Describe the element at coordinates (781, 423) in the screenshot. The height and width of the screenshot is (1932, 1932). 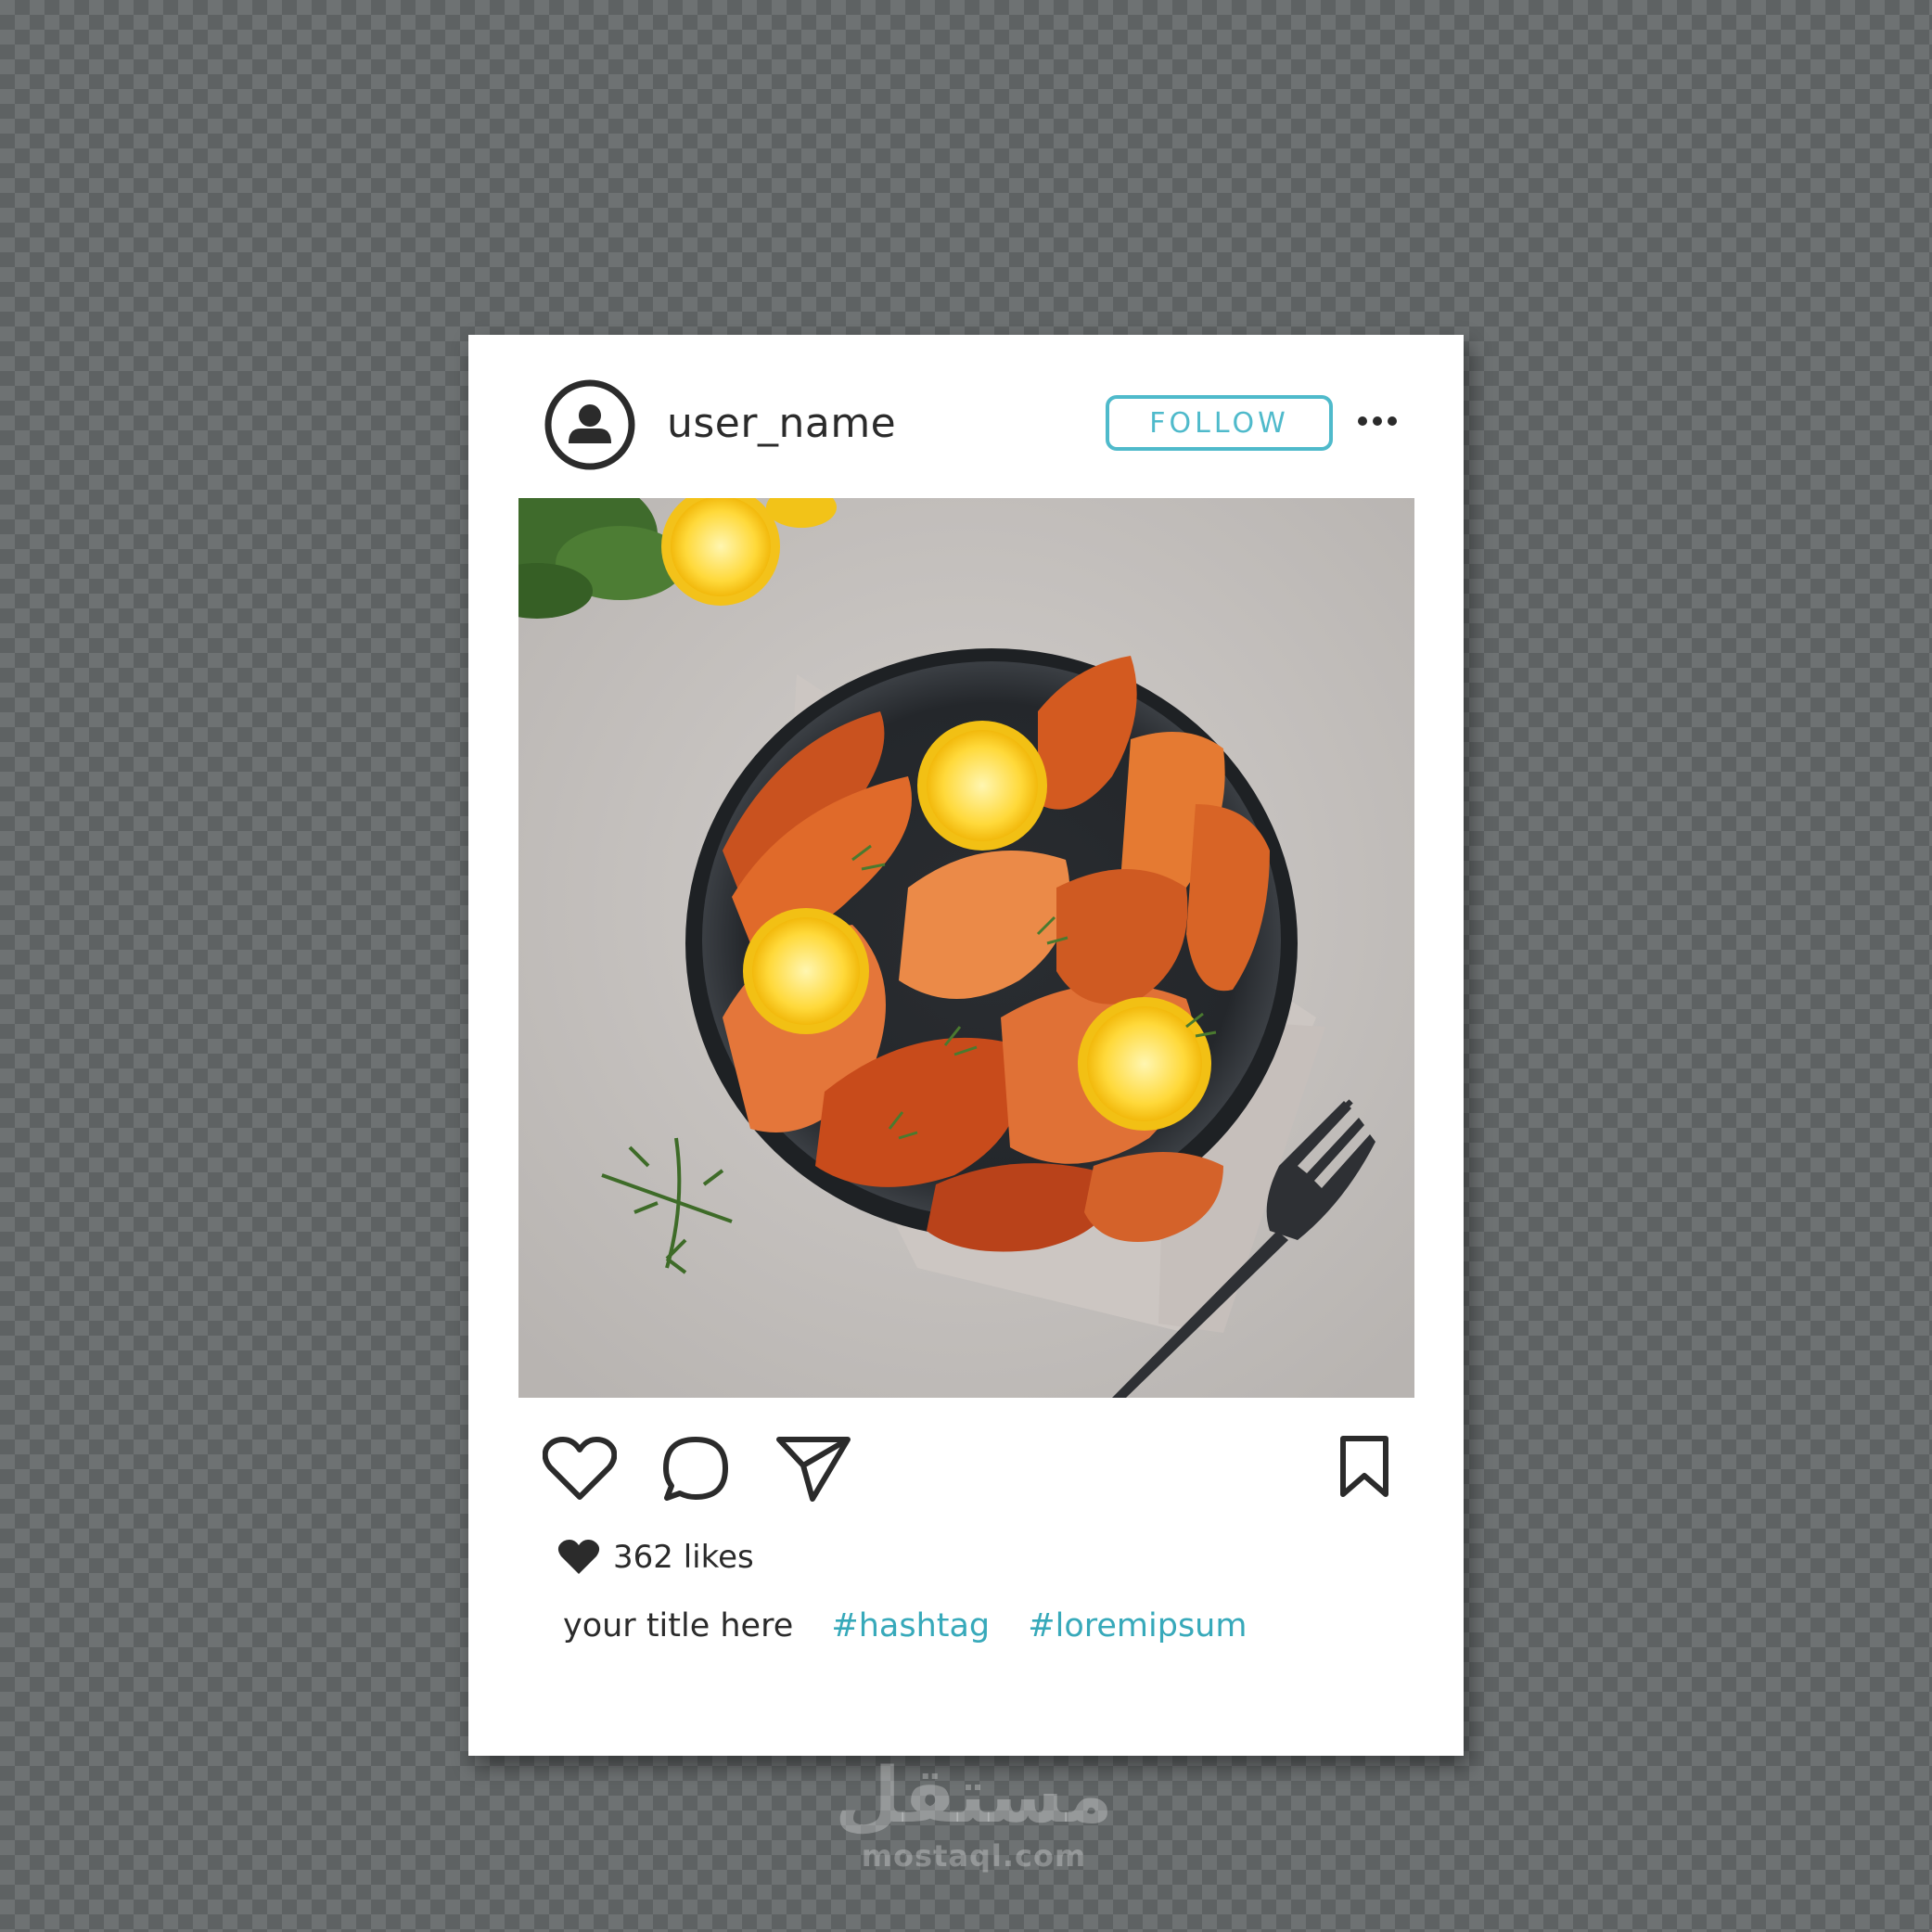
I see `username: user_name` at that location.